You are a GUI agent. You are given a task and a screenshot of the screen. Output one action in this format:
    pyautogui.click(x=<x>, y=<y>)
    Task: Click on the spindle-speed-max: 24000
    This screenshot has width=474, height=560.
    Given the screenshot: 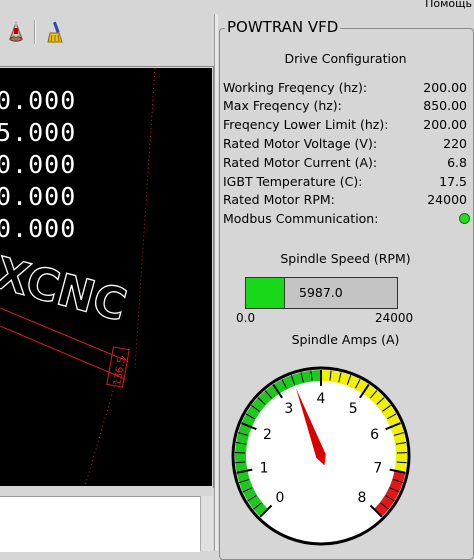 What is the action you would take?
    pyautogui.click(x=394, y=318)
    